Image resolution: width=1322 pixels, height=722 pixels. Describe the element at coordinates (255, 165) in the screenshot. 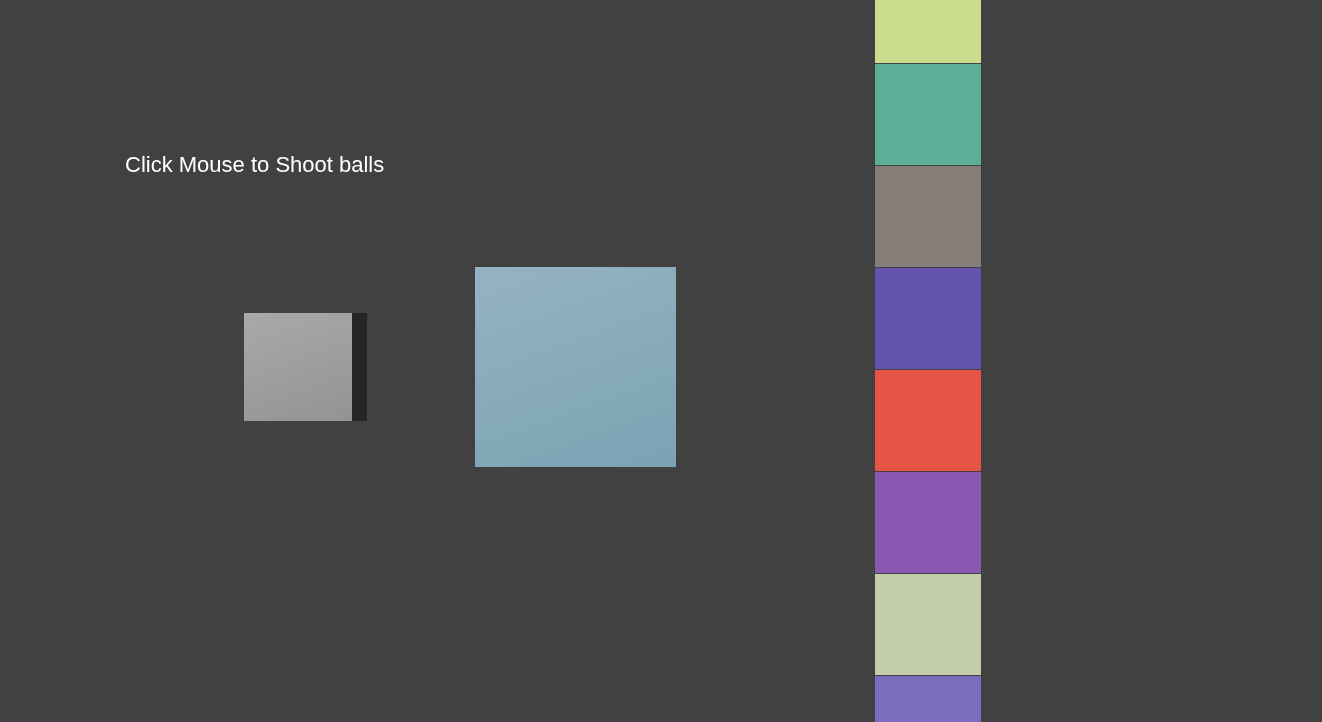

I see `instruction-text: Click Mouse to Shoot balls` at that location.